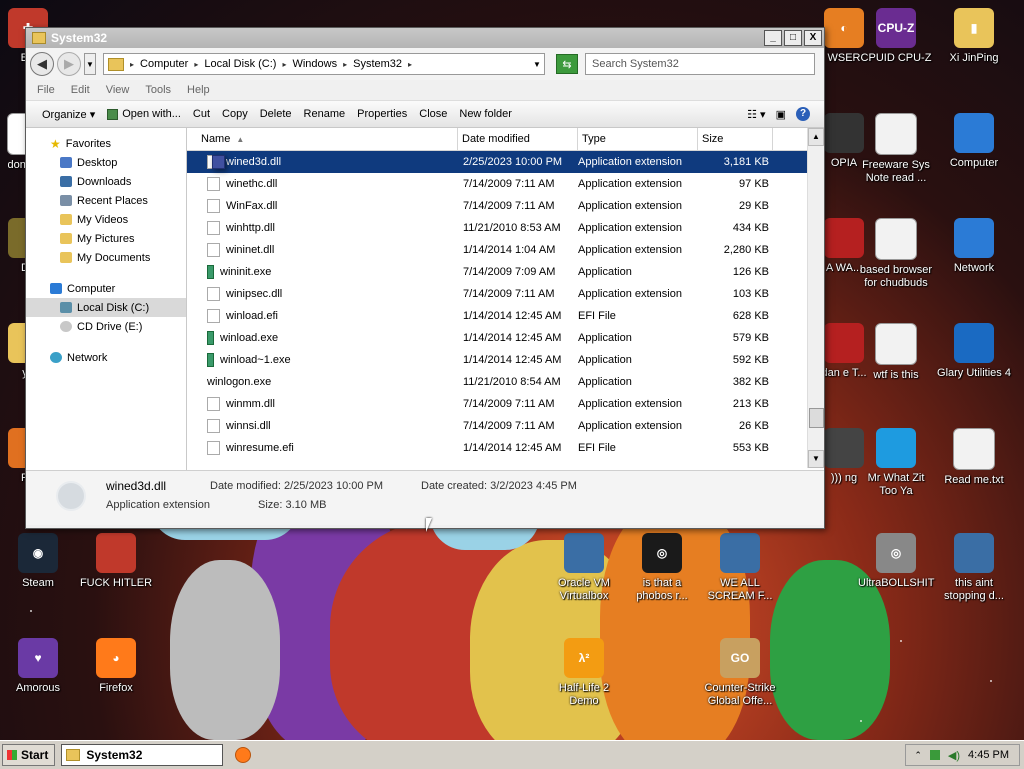 The height and width of the screenshot is (769, 1024). Describe the element at coordinates (116, 666) in the screenshot. I see `desktop-icon-item: ◕ Firefox` at that location.